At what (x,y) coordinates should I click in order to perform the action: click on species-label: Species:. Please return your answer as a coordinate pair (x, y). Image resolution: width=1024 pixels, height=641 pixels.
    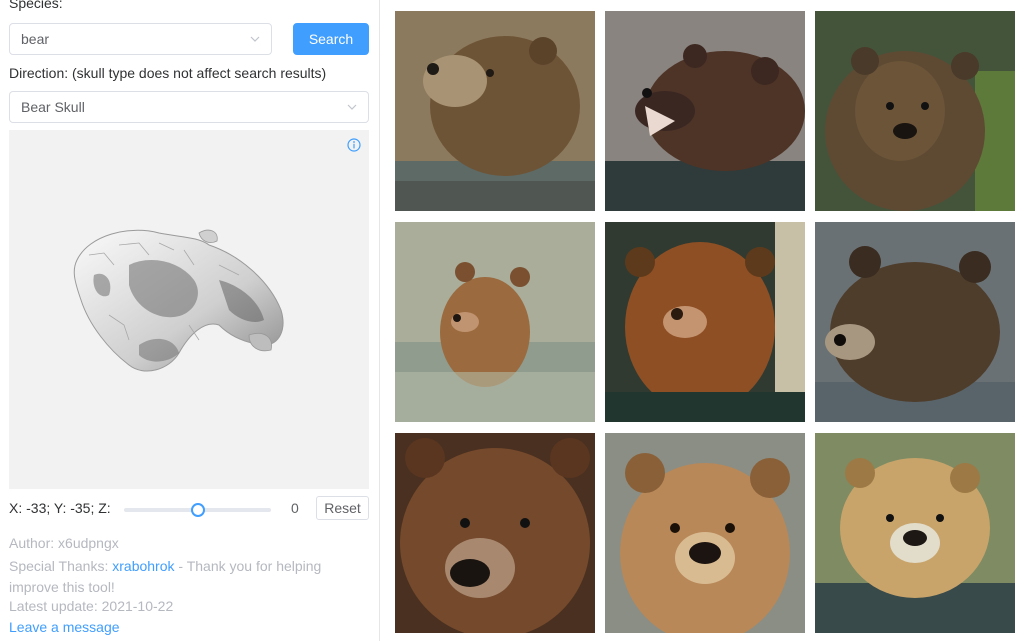
    Looking at the image, I should click on (36, 5).